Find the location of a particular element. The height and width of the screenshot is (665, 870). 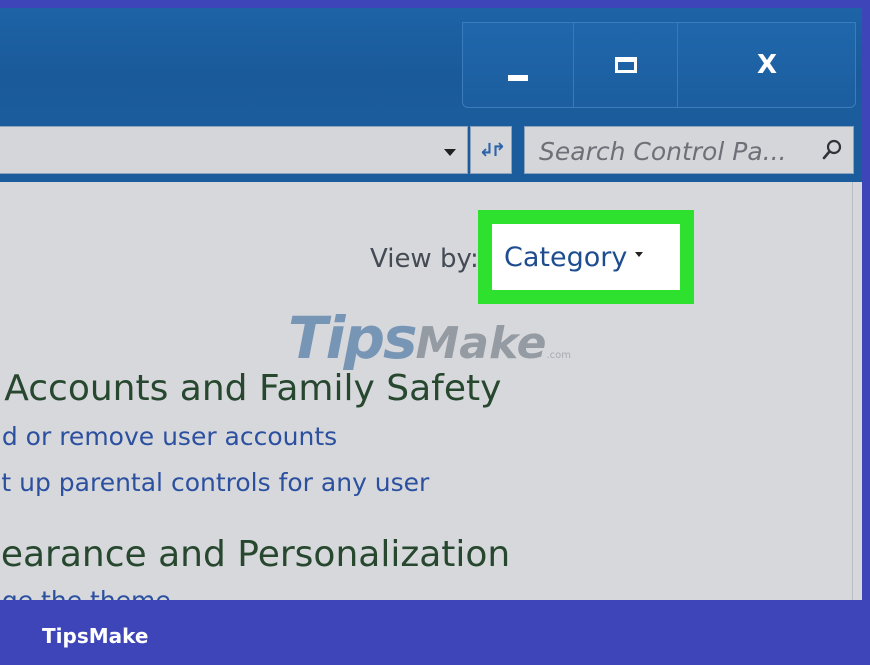

refresh-icon: ↲↱ is located at coordinates (492, 150).